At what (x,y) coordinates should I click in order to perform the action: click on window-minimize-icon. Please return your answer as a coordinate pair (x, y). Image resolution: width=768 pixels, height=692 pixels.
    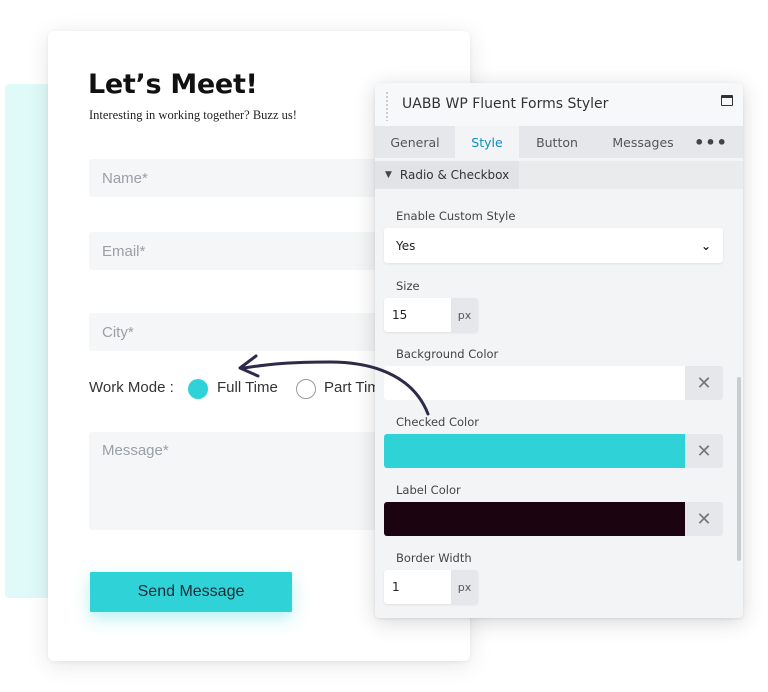
    Looking at the image, I should click on (727, 100).